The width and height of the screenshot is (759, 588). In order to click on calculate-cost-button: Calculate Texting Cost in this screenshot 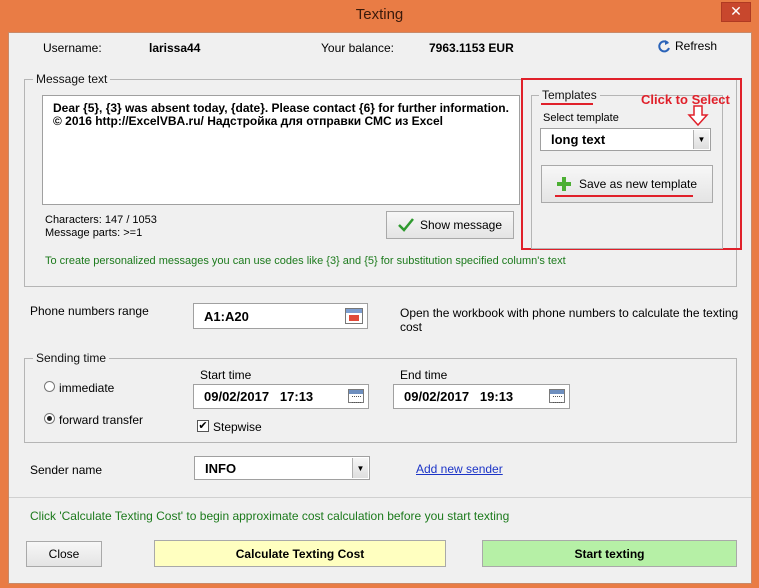, I will do `click(300, 553)`.